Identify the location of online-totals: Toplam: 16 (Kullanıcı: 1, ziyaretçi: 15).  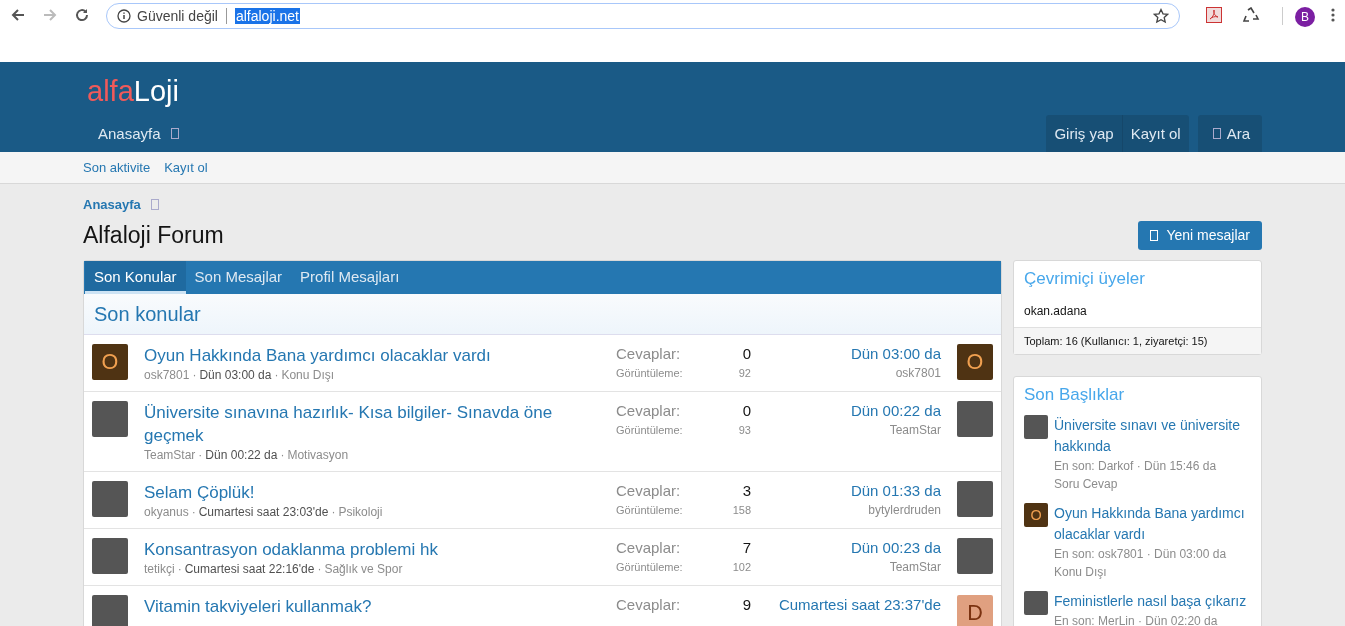
(1137, 340).